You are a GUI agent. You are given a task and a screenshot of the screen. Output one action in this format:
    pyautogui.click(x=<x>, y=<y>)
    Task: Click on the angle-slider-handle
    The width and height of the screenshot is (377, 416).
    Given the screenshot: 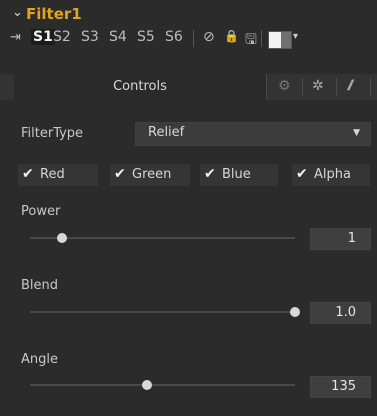 What is the action you would take?
    pyautogui.click(x=146, y=385)
    